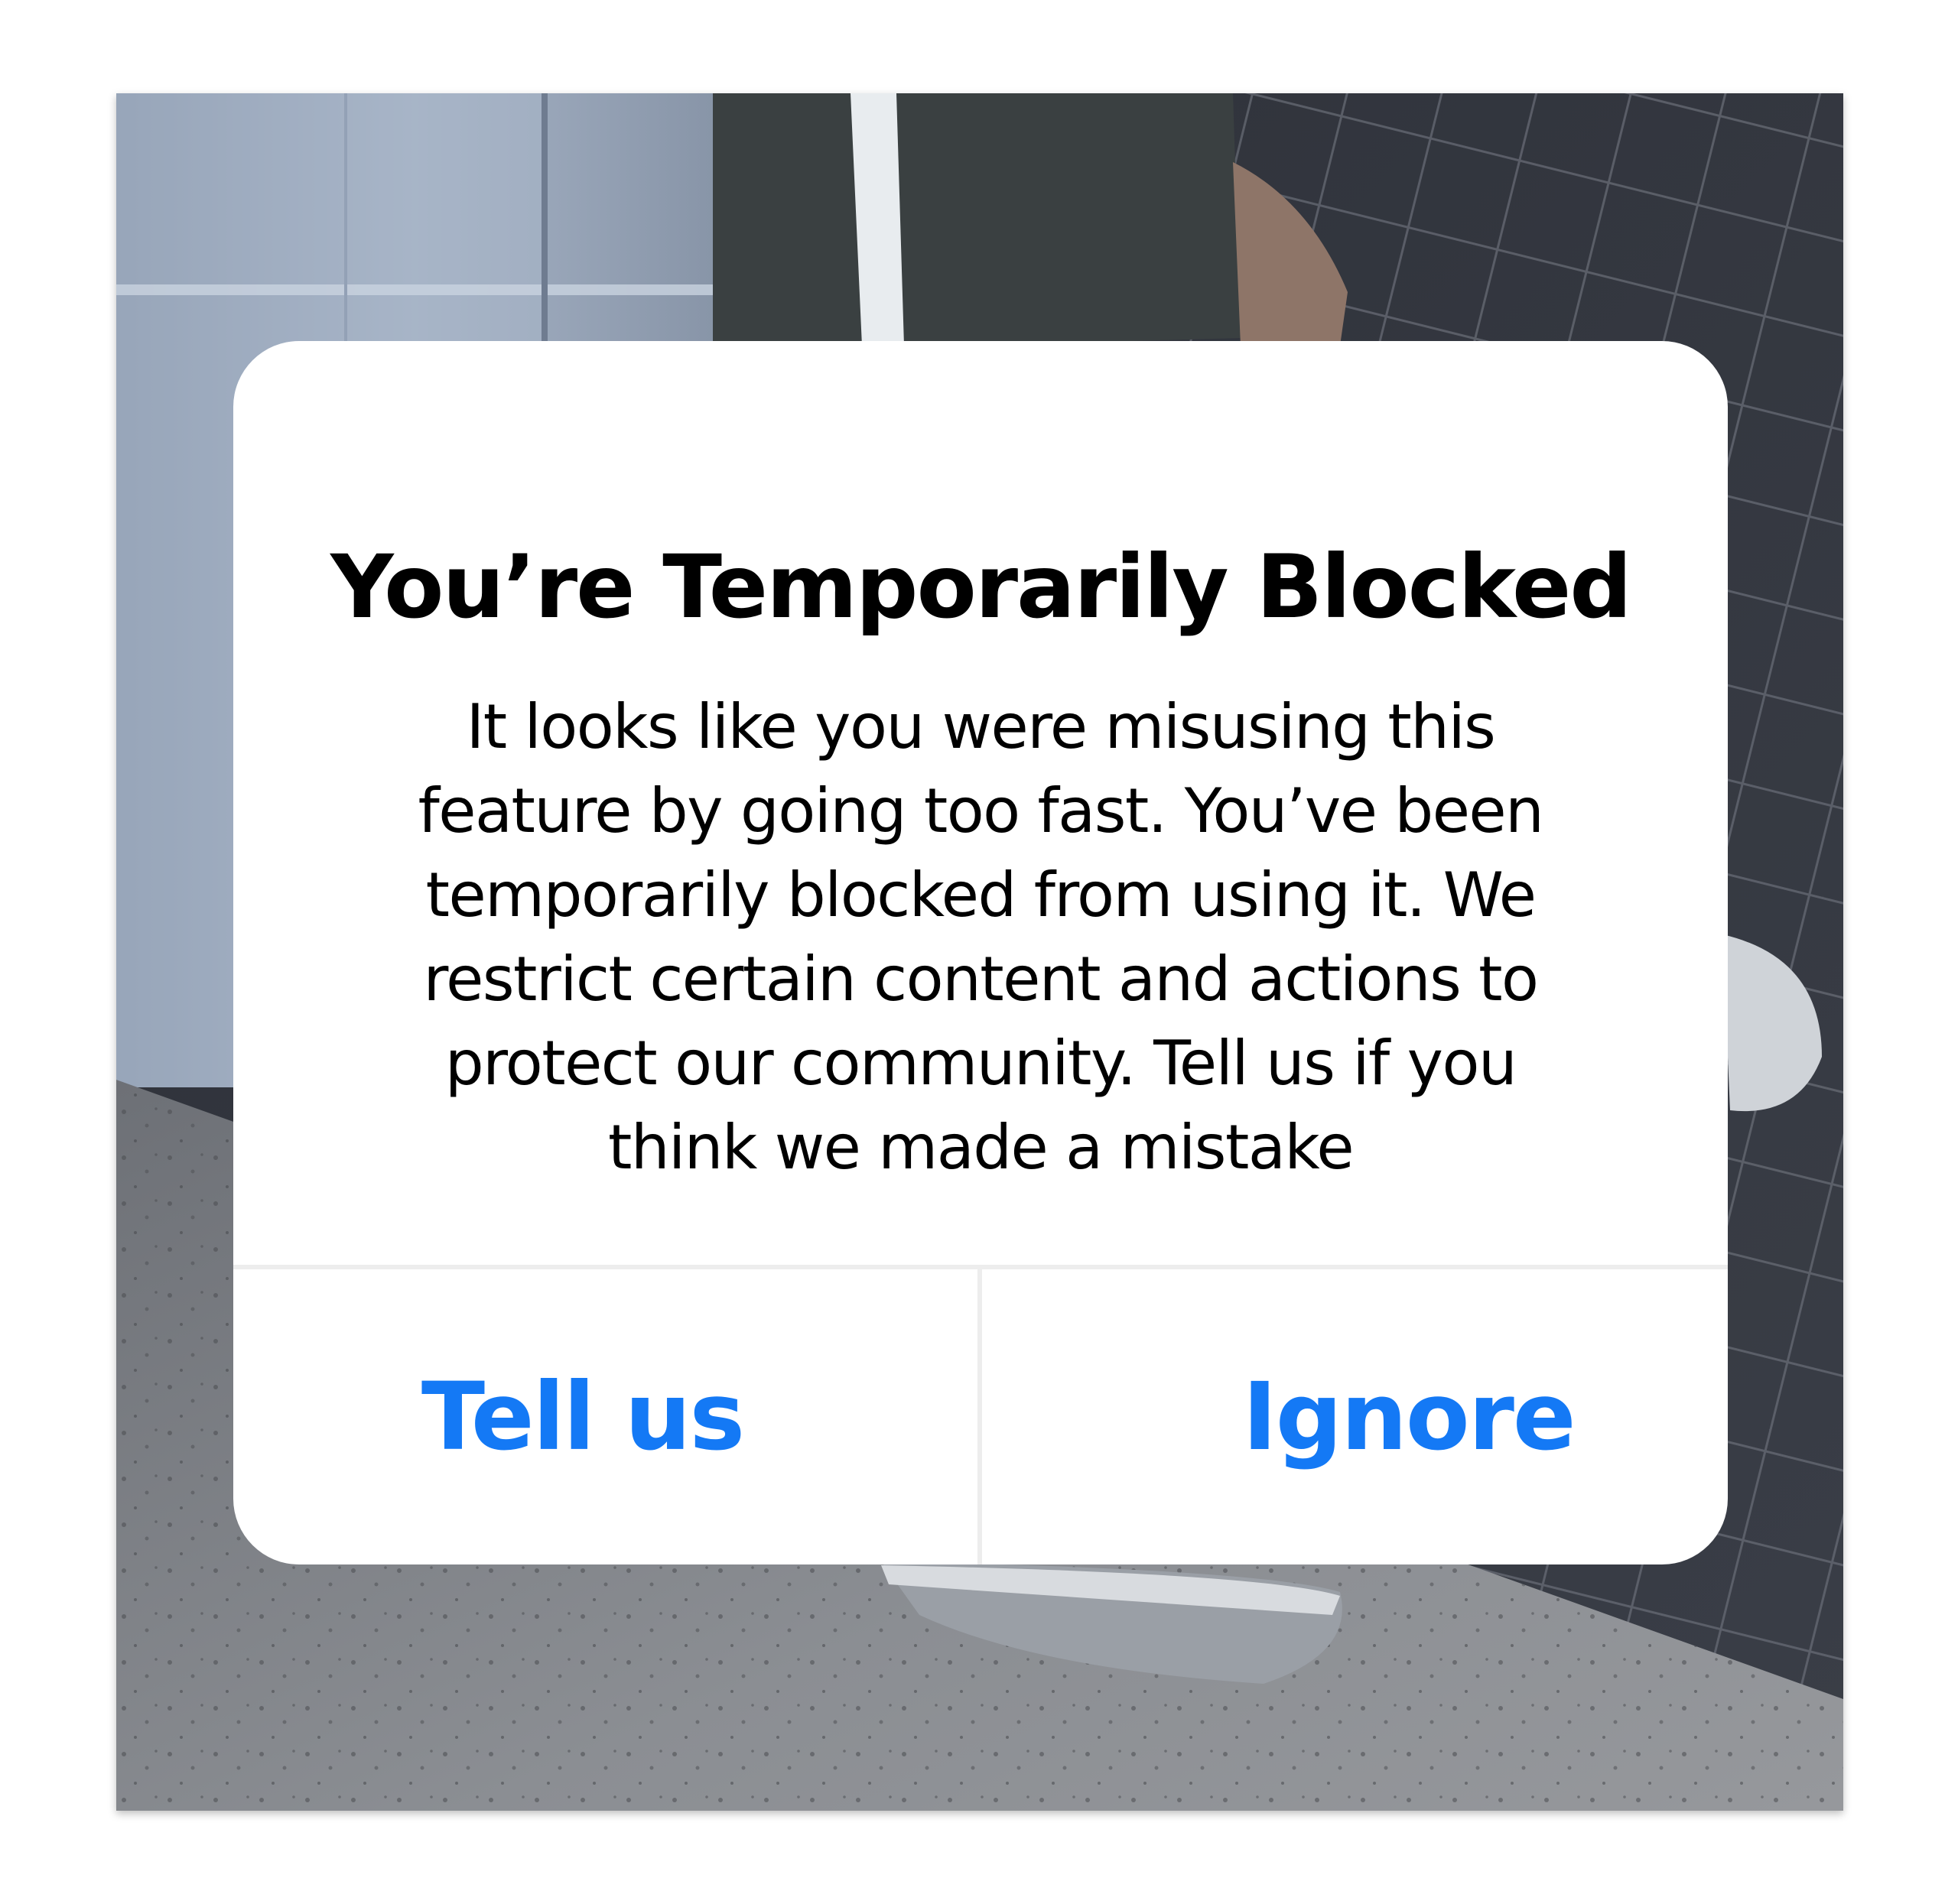 This screenshot has width=1958, height=1904. Describe the element at coordinates (981, 895) in the screenshot. I see `message-line: temporarily blocked from using it. We` at that location.